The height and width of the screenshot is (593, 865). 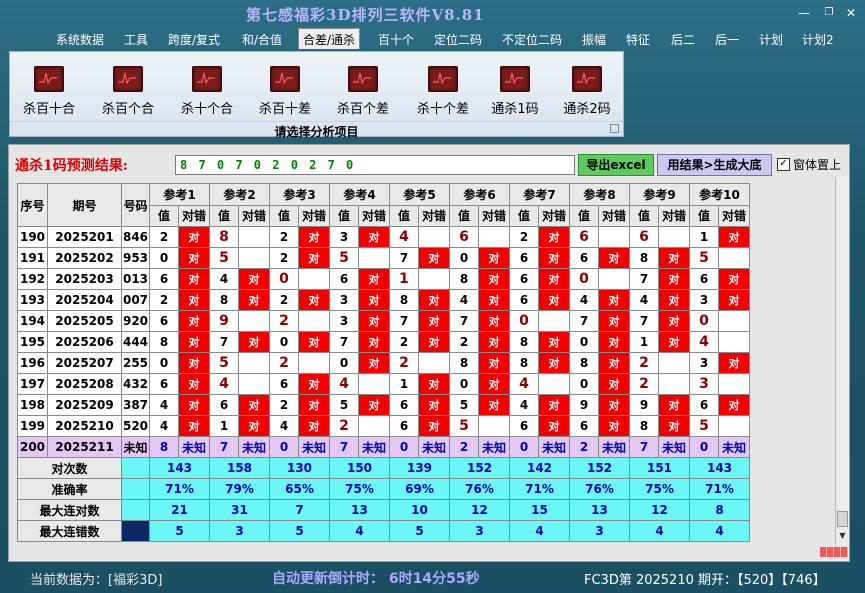 I want to click on menu-fixed-two: 定位二码, so click(x=458, y=39).